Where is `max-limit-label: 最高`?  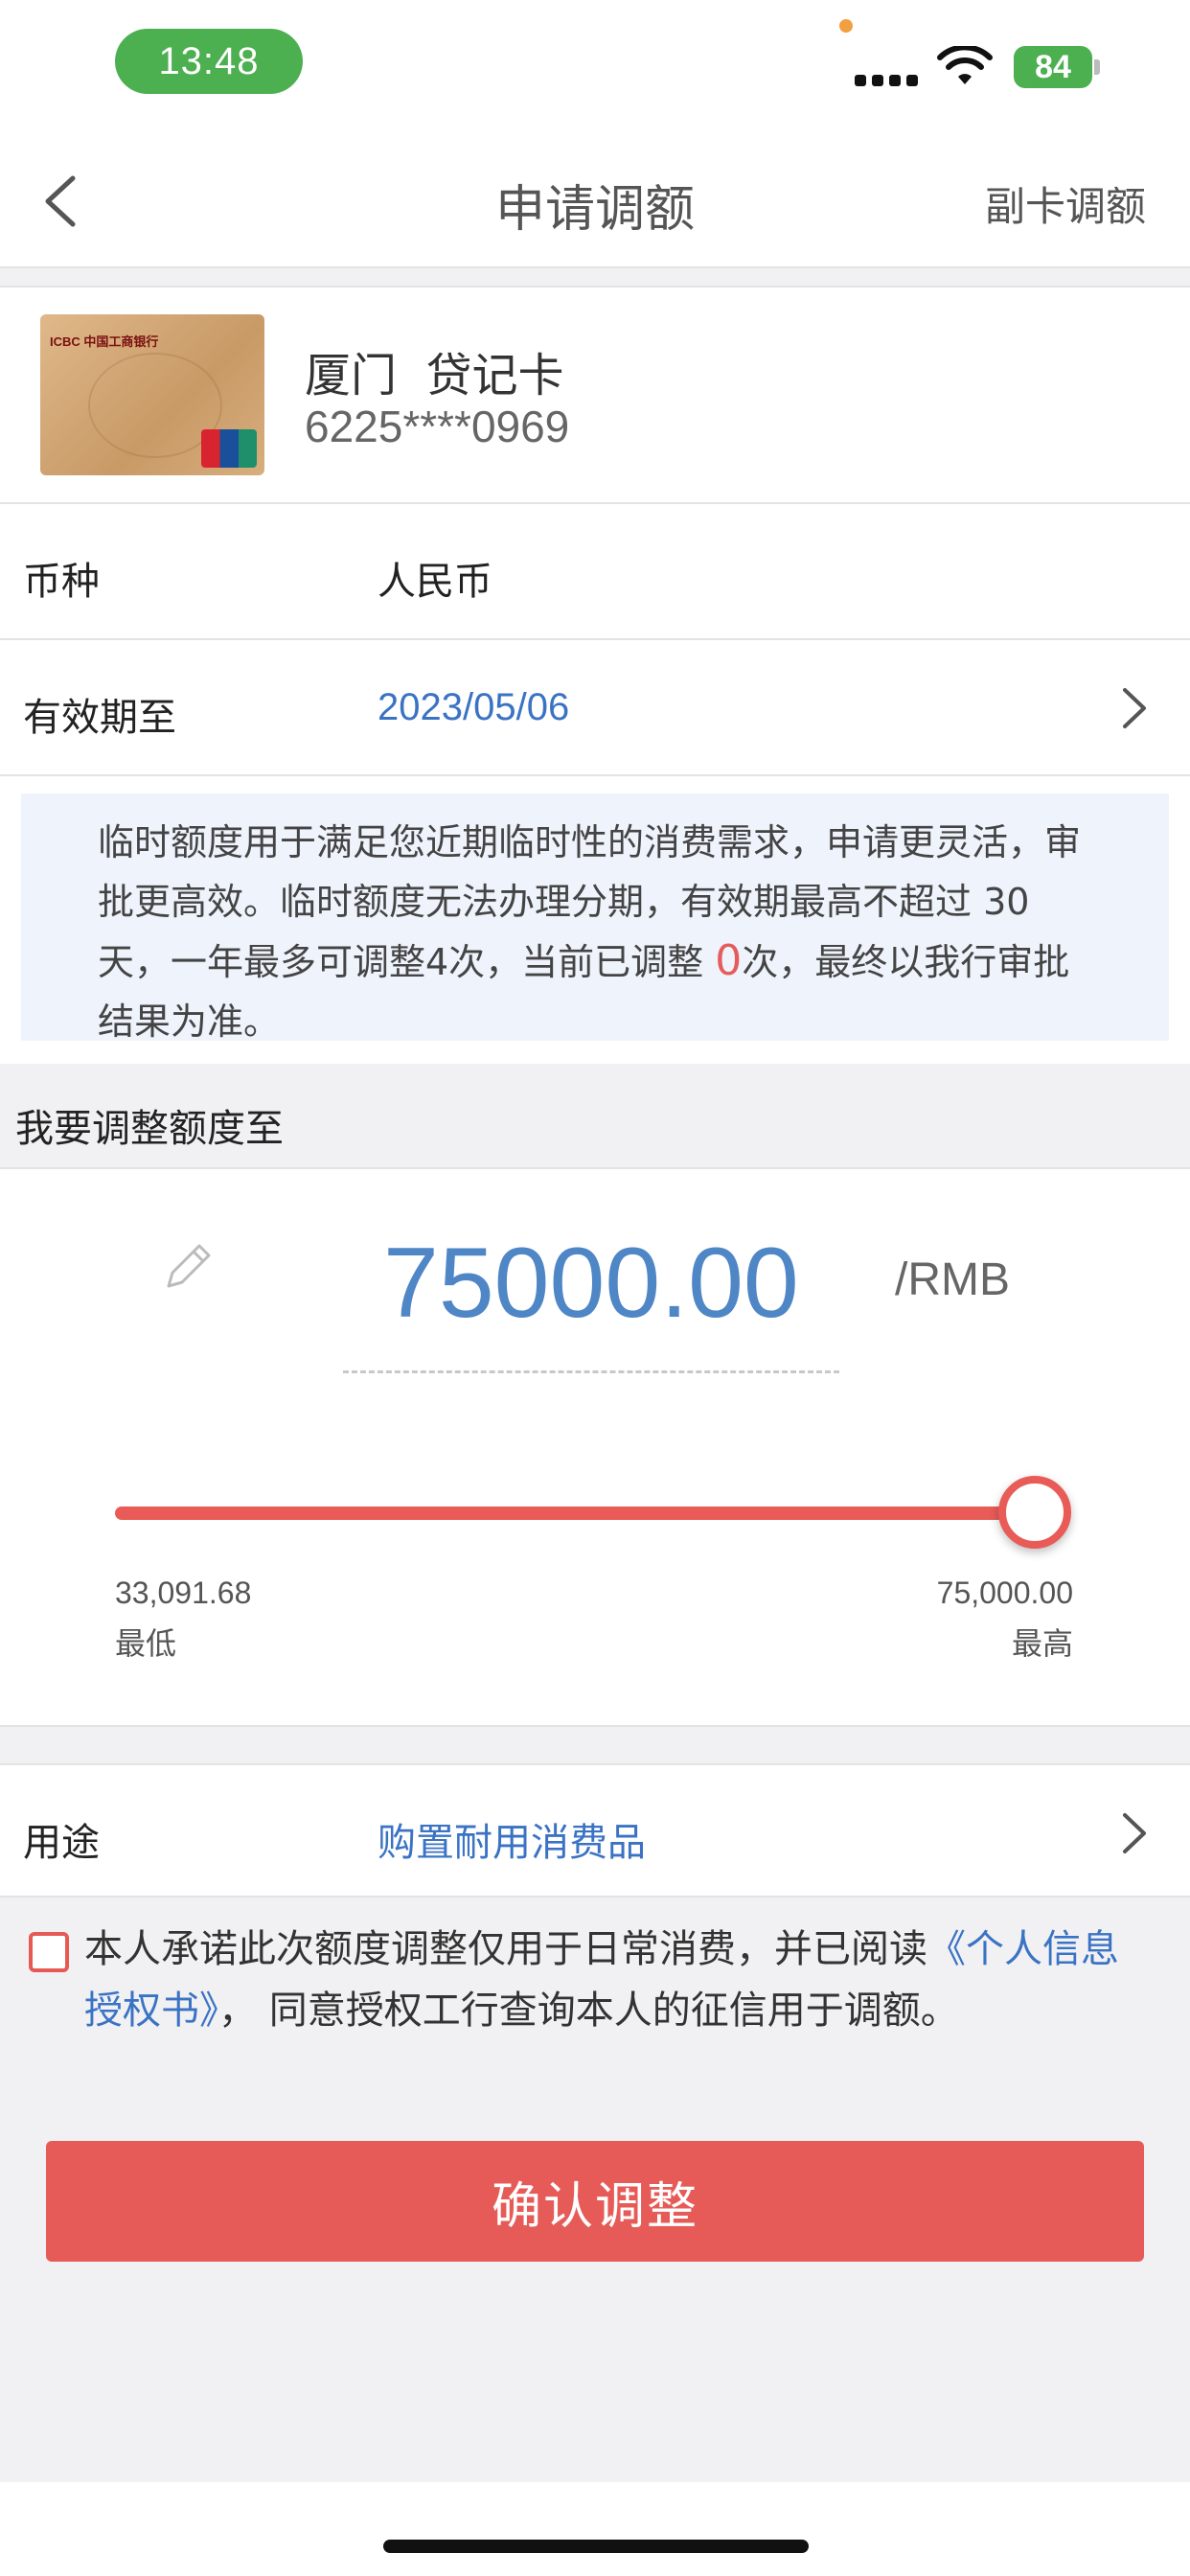
max-limit-label: 最高 is located at coordinates (1042, 1644).